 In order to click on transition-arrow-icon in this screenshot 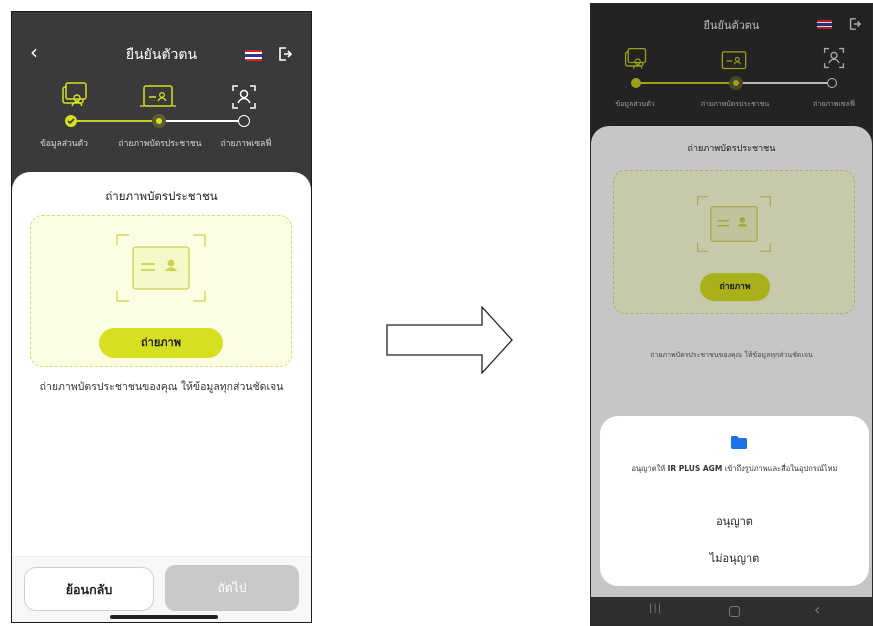, I will do `click(449, 340)`.